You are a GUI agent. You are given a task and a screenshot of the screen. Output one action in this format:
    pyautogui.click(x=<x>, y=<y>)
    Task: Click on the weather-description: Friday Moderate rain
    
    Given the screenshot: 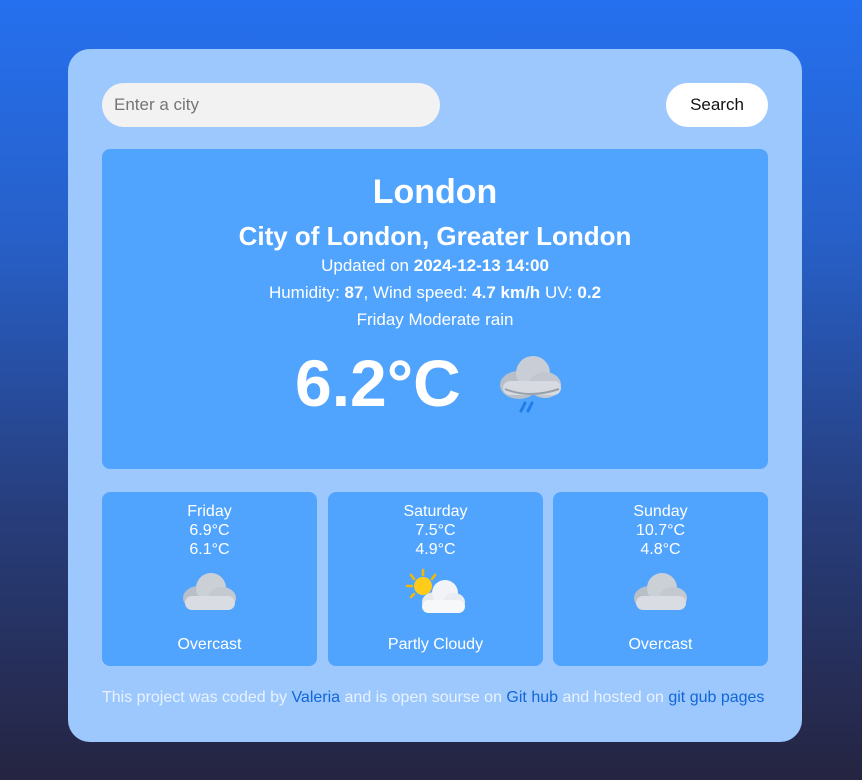 What is the action you would take?
    pyautogui.click(x=435, y=319)
    